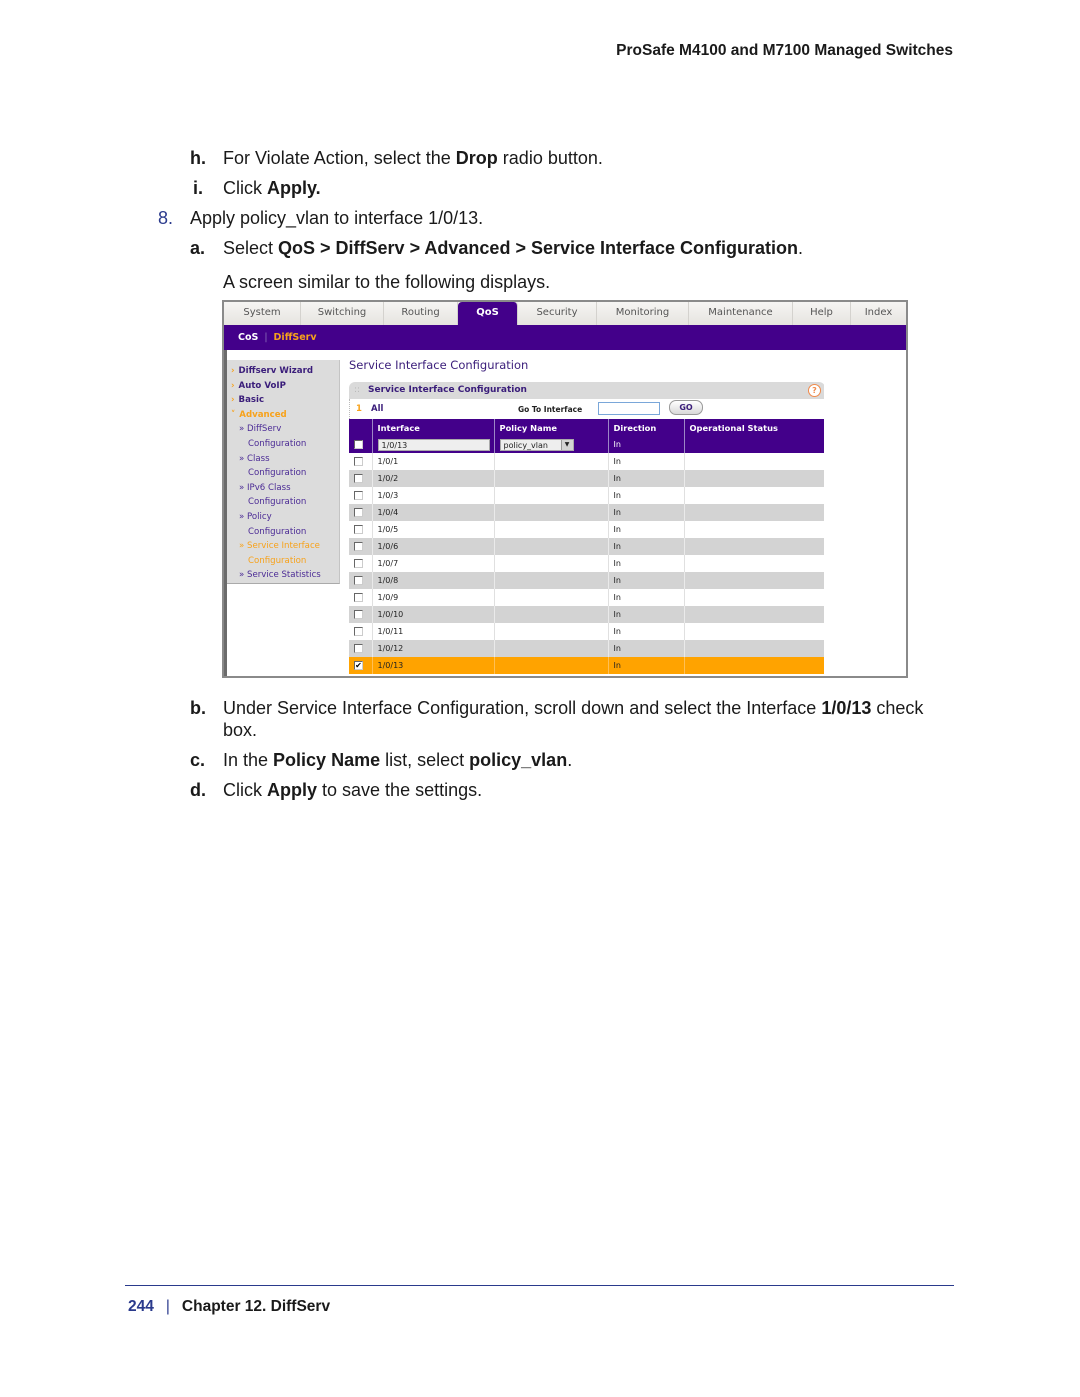  I want to click on step-text: Apply policy_vlan to interface 1/0/13., so click(337, 218).